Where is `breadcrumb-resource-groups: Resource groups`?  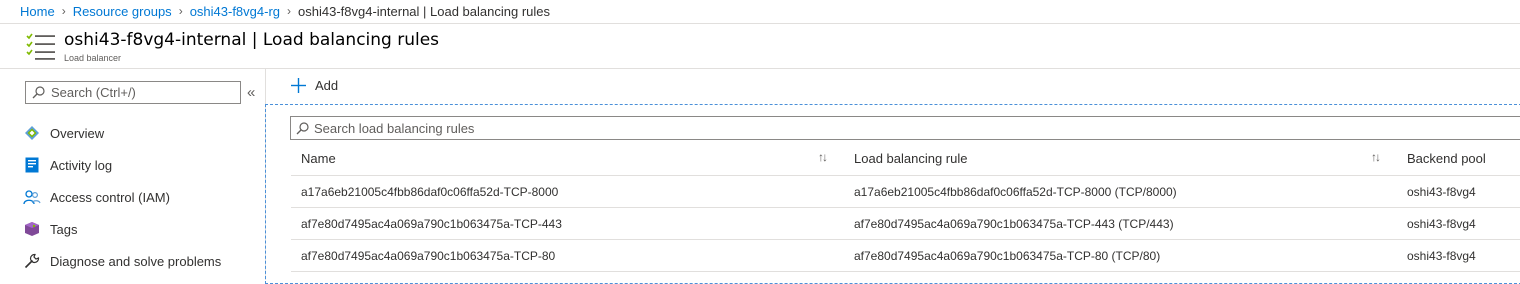
breadcrumb-resource-groups: Resource groups is located at coordinates (122, 11).